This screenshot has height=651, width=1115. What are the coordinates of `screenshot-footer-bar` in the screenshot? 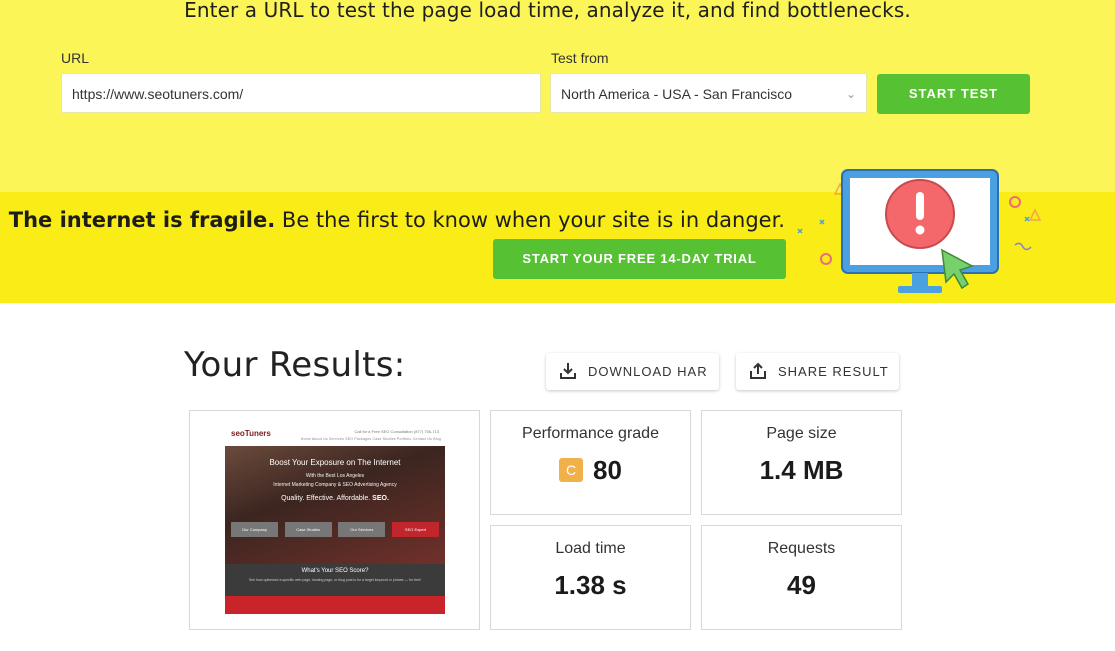 It's located at (335, 605).